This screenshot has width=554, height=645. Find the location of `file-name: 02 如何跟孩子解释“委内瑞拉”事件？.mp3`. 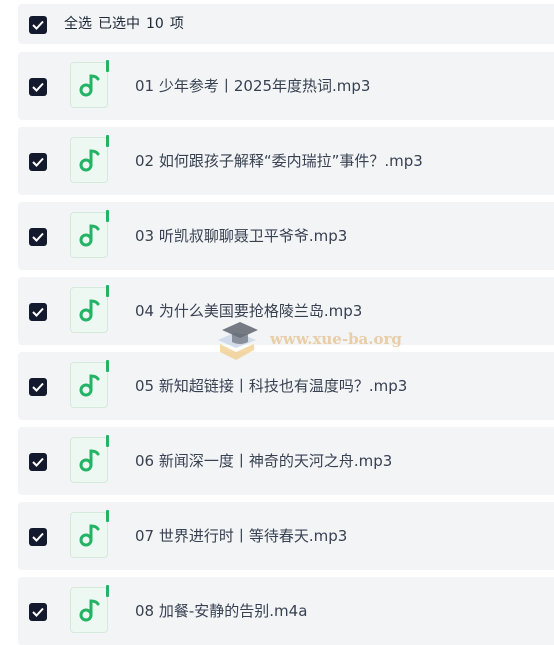

file-name: 02 如何跟孩子解释“委内瑞拉”事件？.mp3 is located at coordinates (279, 161).